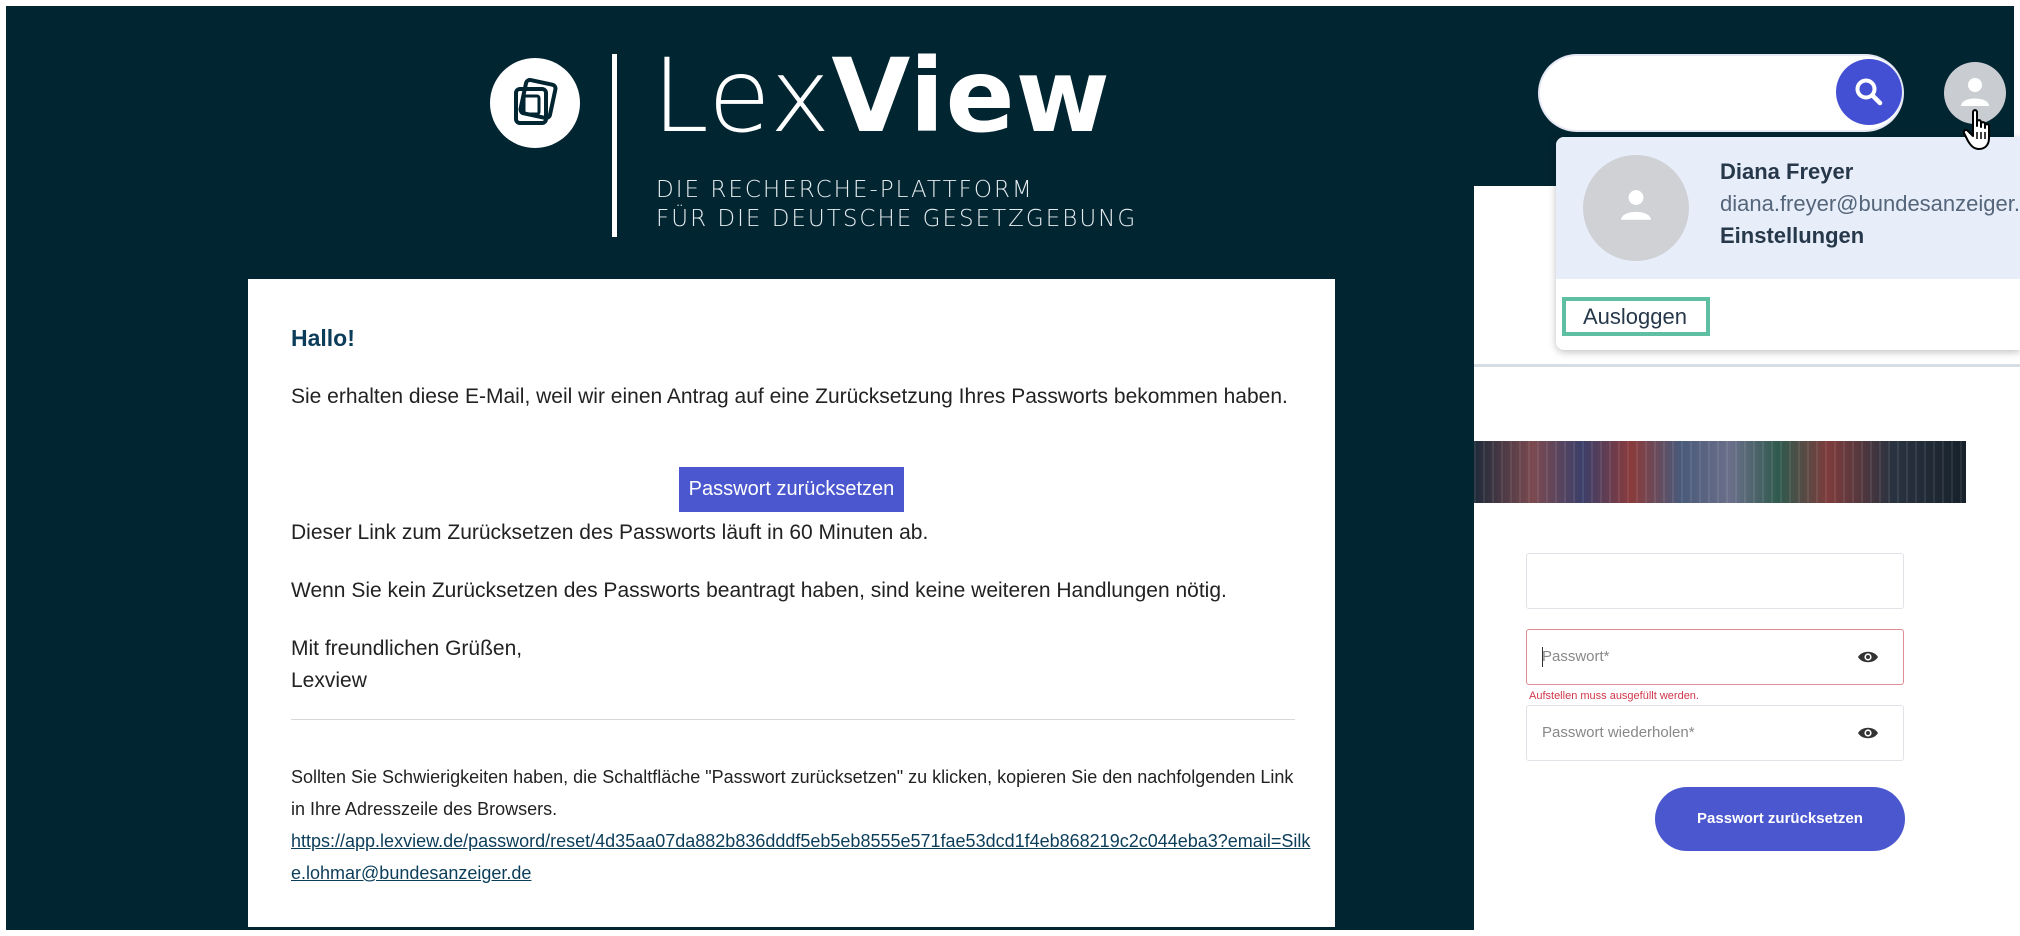 Image resolution: width=2020 pixels, height=936 pixels. I want to click on logo-tagline-line1: DIE RECHERCHE-PLATTFORM, so click(845, 190).